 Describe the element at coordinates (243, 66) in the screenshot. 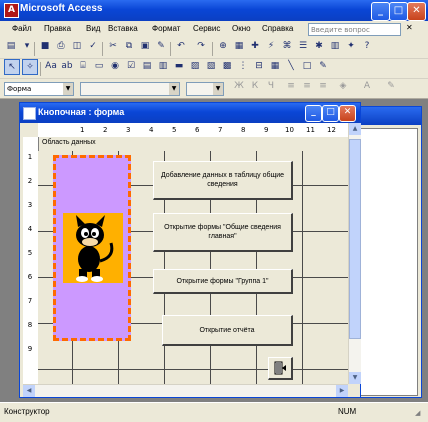

I see `page-break-icon: ⋮` at that location.